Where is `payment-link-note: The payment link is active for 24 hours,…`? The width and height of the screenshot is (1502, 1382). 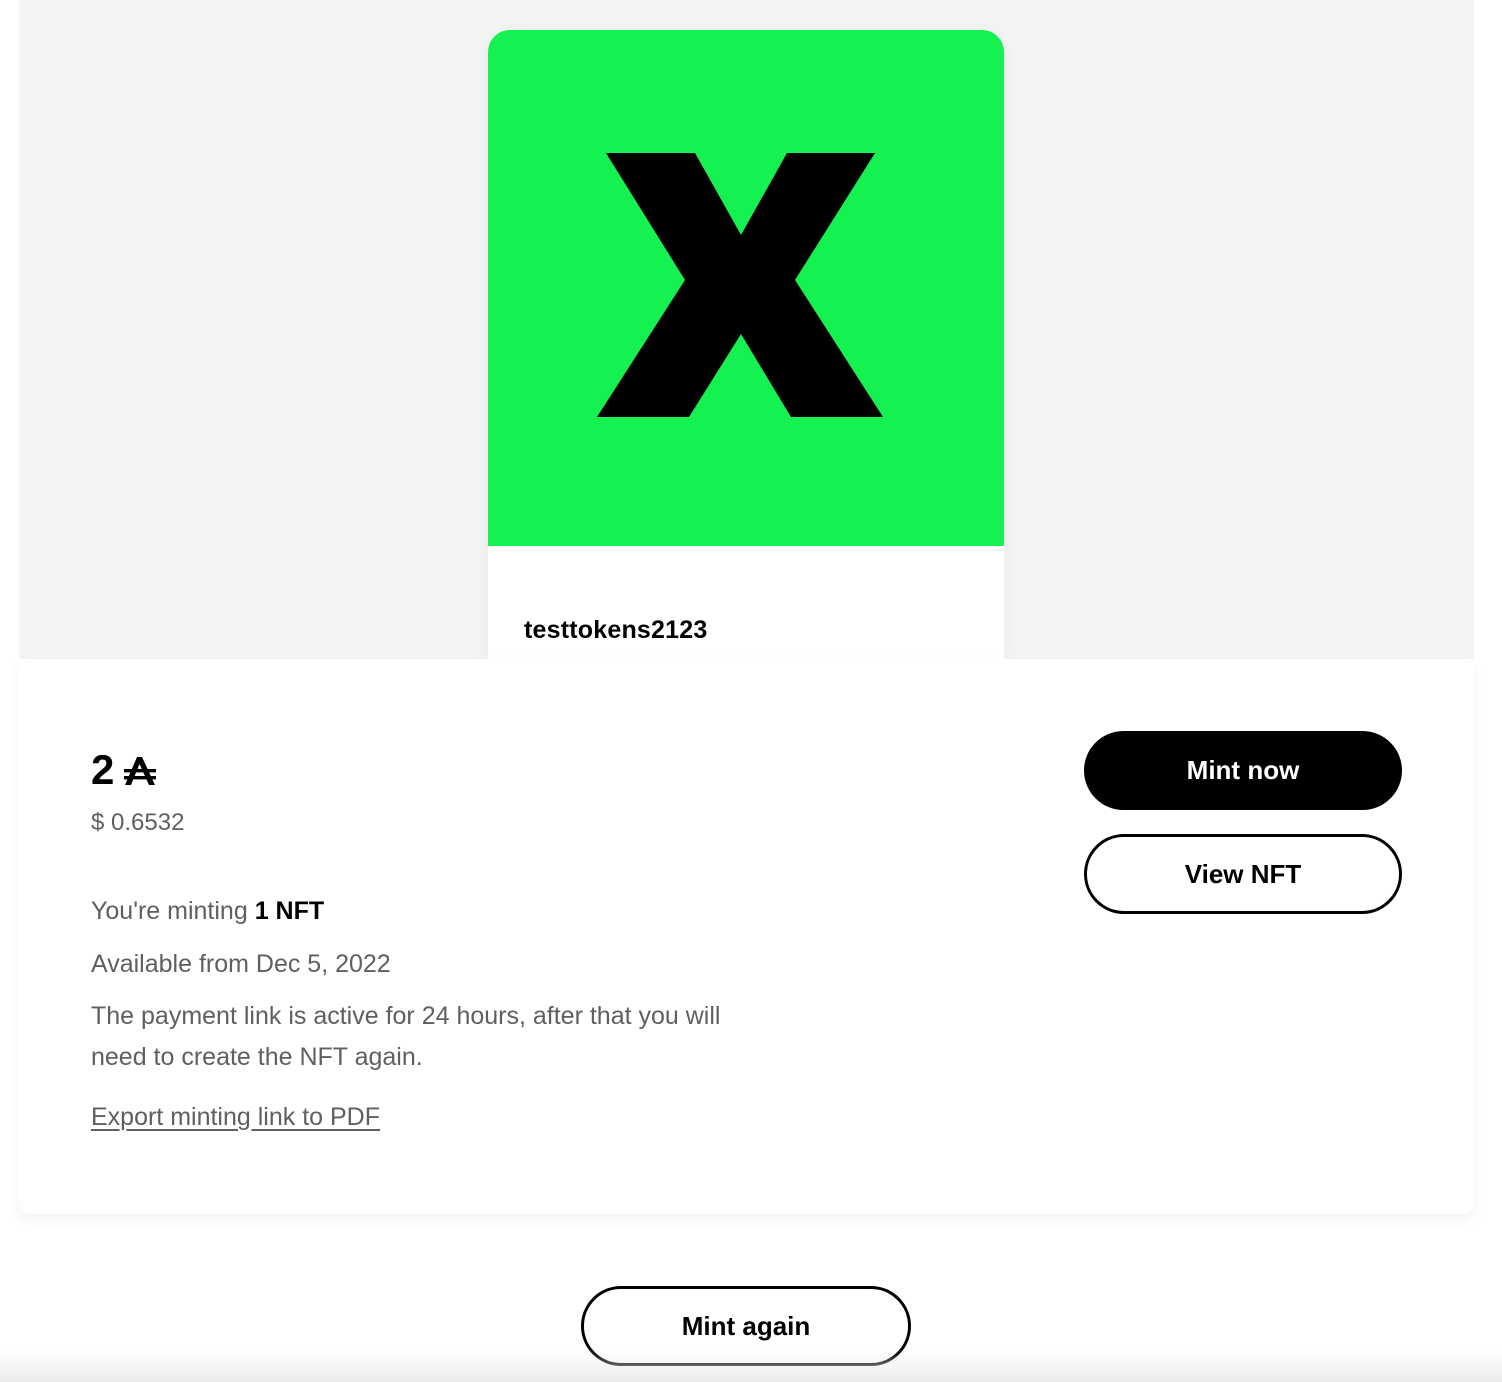 payment-link-note: The payment link is active for 24 hours,… is located at coordinates (406, 1036).